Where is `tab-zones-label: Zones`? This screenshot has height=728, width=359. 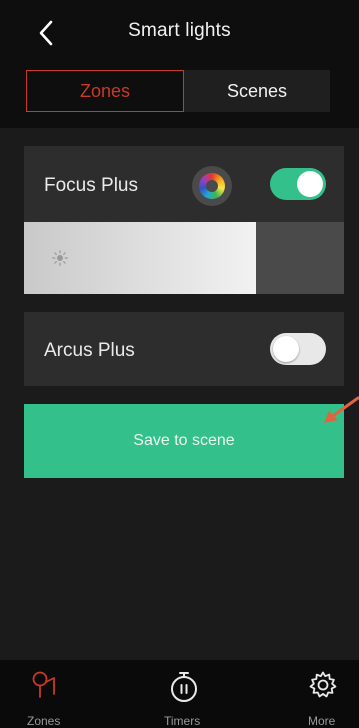 tab-zones-label: Zones is located at coordinates (105, 90).